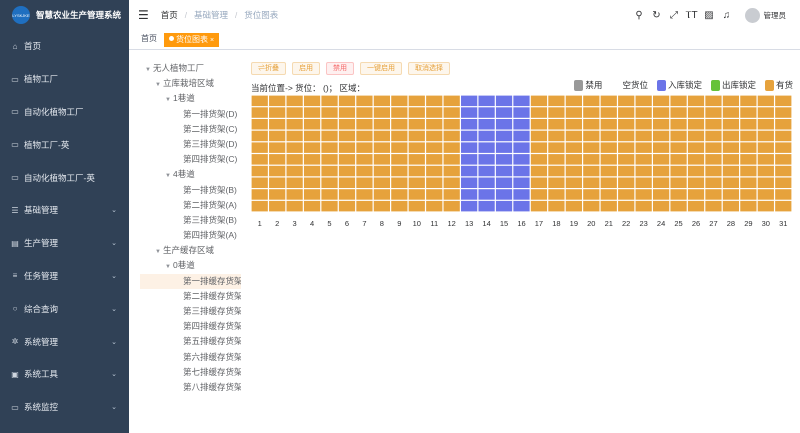  I want to click on tree-node: ▼ 0巷道, so click(190, 265).